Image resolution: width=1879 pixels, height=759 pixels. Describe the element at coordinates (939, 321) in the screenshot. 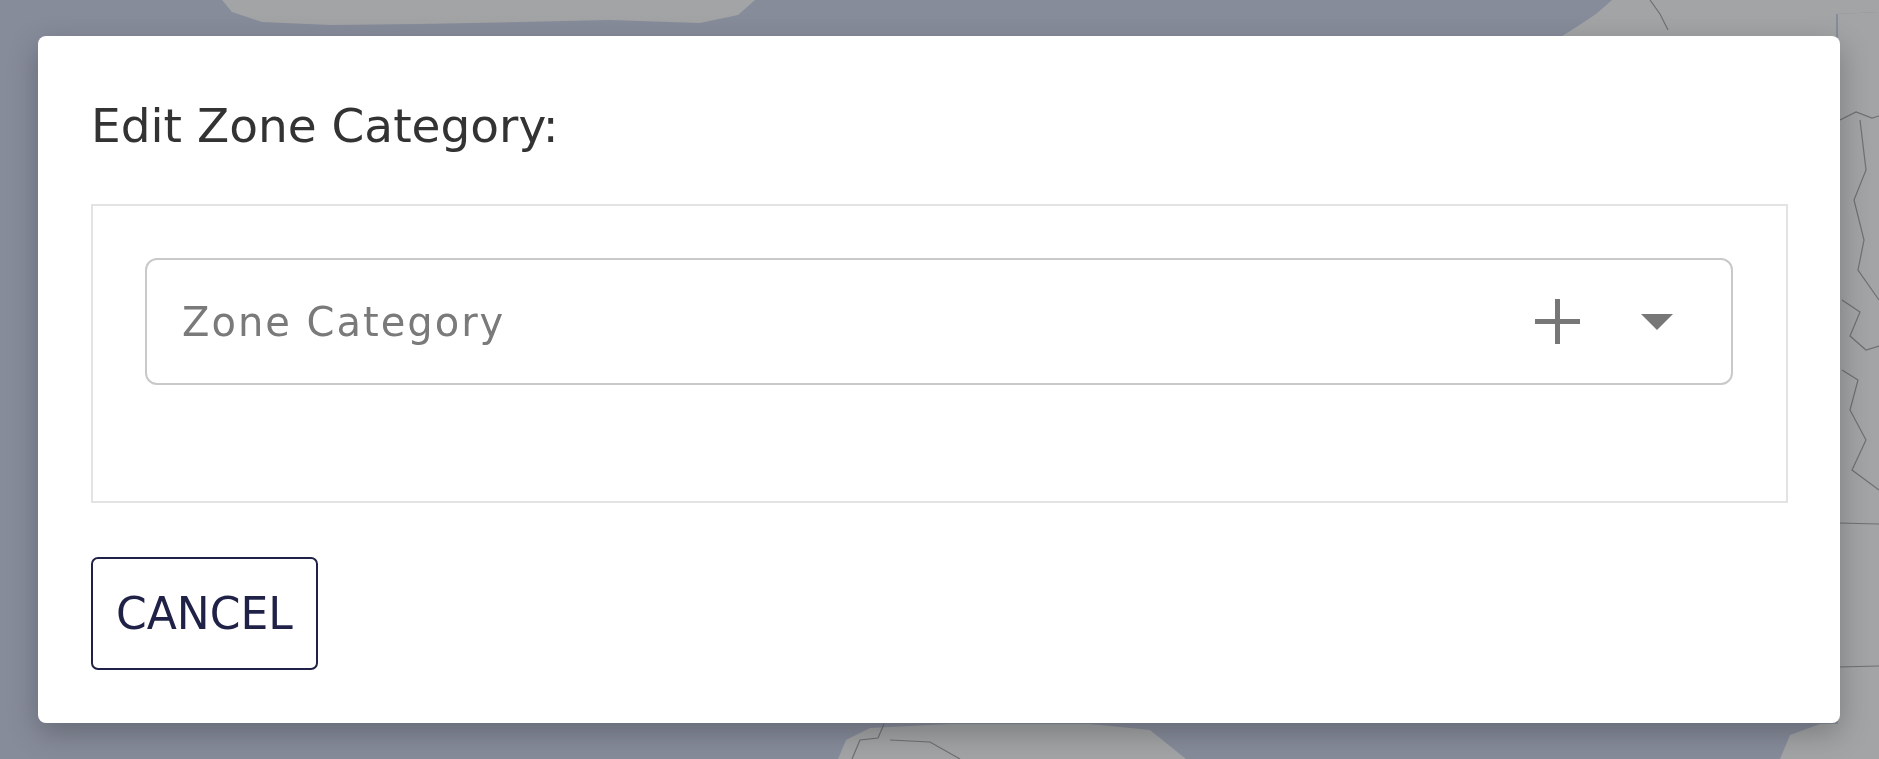

I see `zone-category-select: Zone Category` at that location.